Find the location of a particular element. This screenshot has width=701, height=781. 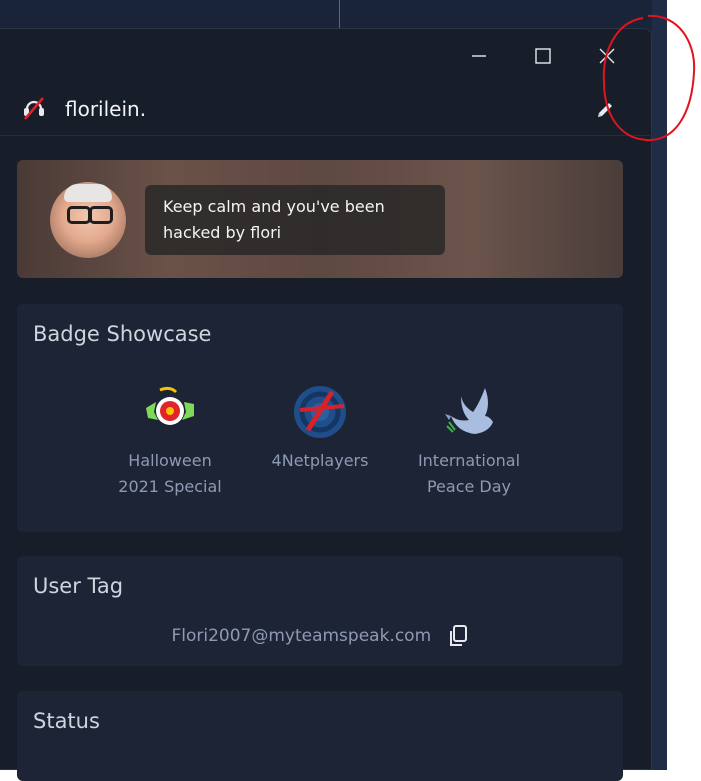

badge-label: Halloween is located at coordinates (170, 460).